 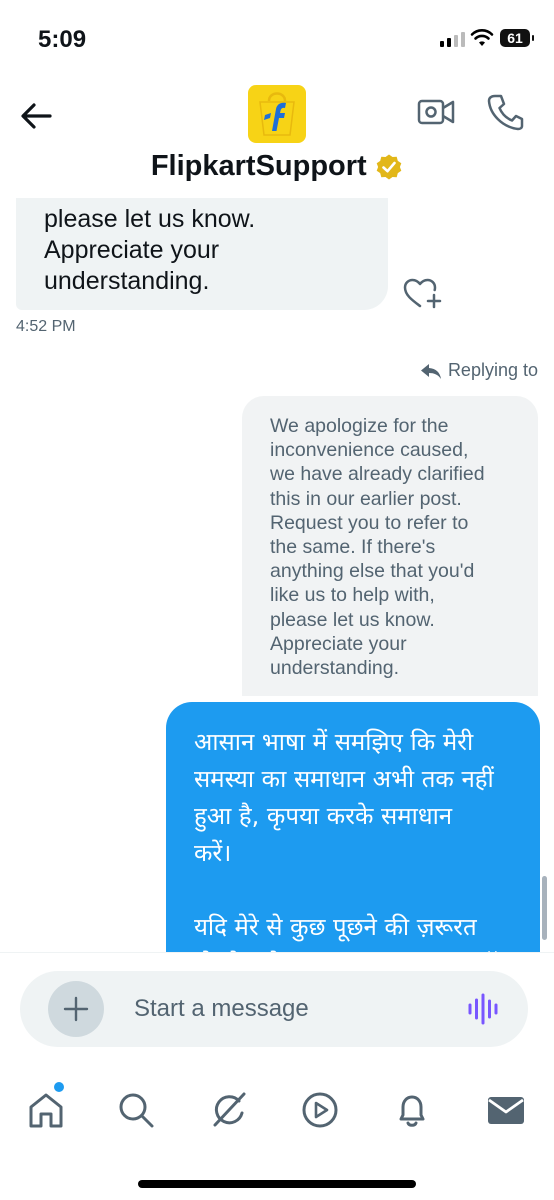 What do you see at coordinates (422, 293) in the screenshot?
I see `react-heart-plus-icon` at bounding box center [422, 293].